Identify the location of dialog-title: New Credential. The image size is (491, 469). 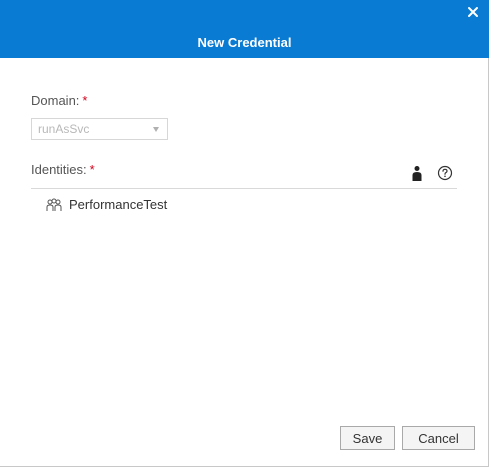
(244, 42).